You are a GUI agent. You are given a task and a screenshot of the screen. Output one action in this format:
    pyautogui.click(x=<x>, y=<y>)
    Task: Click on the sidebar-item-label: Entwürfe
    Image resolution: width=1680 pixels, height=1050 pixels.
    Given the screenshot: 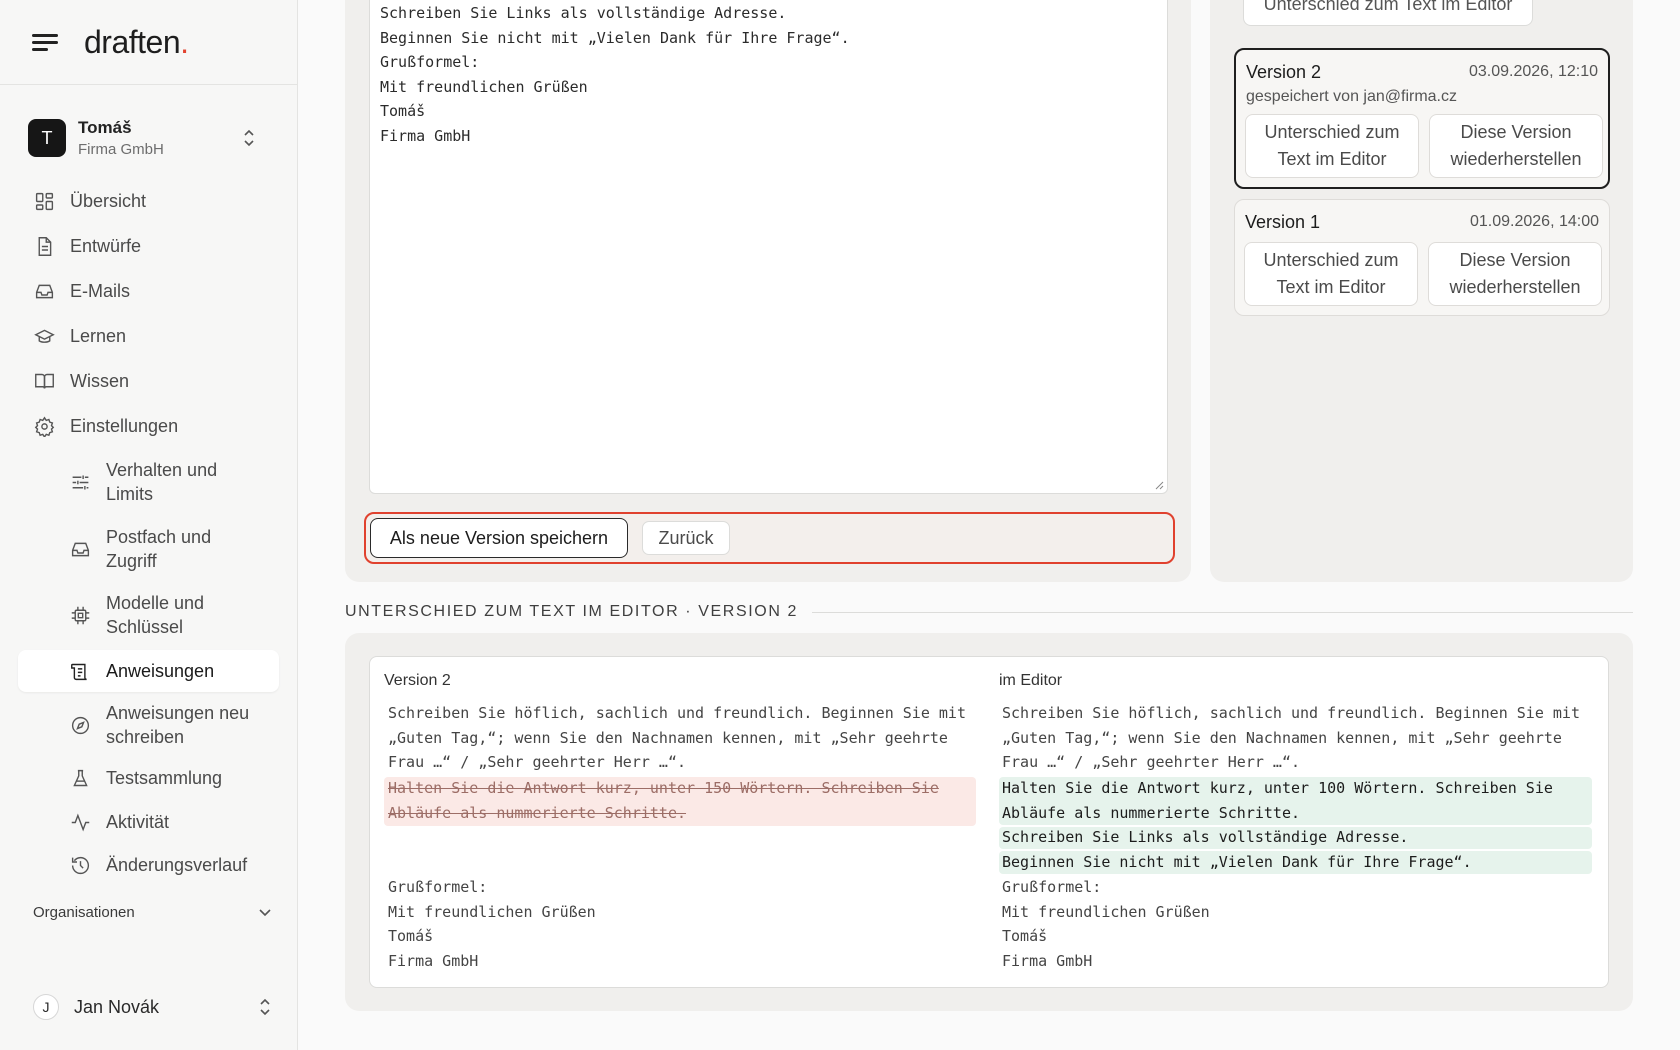 What is the action you would take?
    pyautogui.click(x=106, y=245)
    